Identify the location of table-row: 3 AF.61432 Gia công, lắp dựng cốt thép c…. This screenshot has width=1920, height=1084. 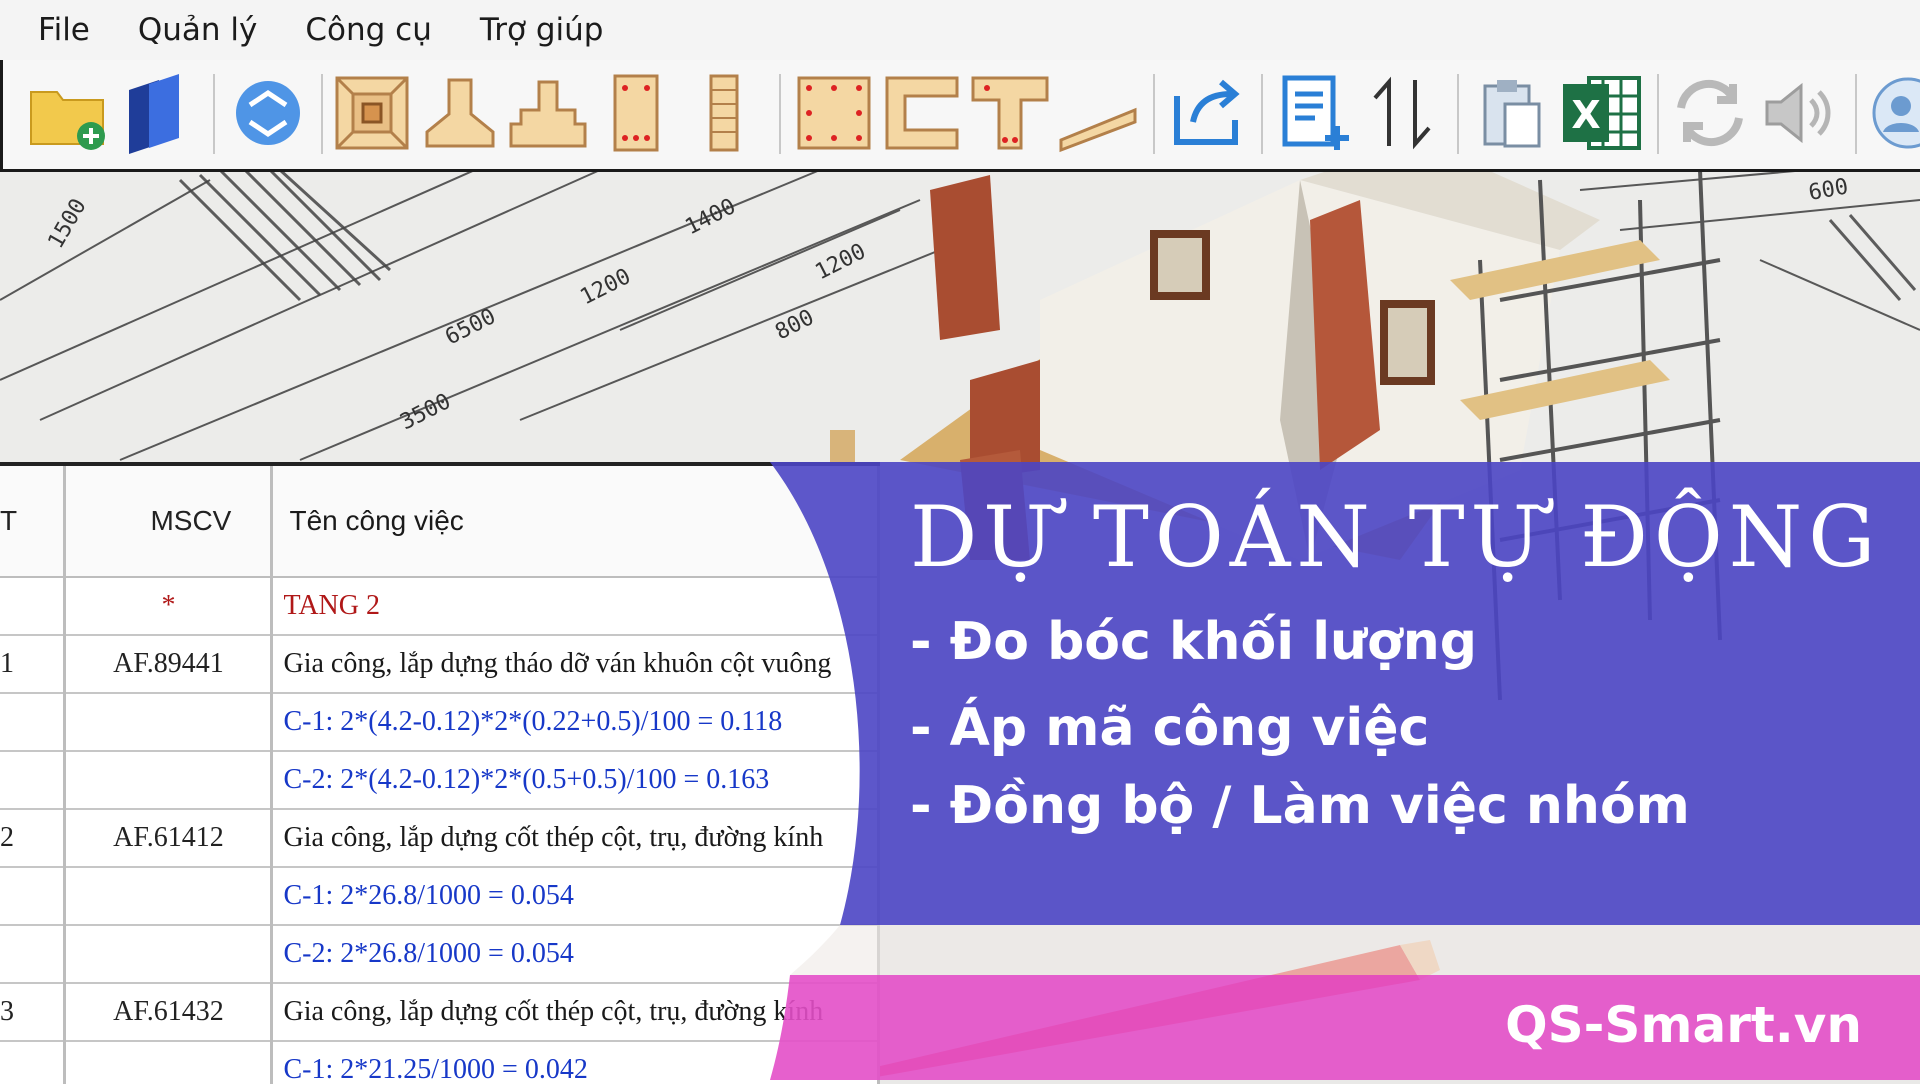
(440, 1012).